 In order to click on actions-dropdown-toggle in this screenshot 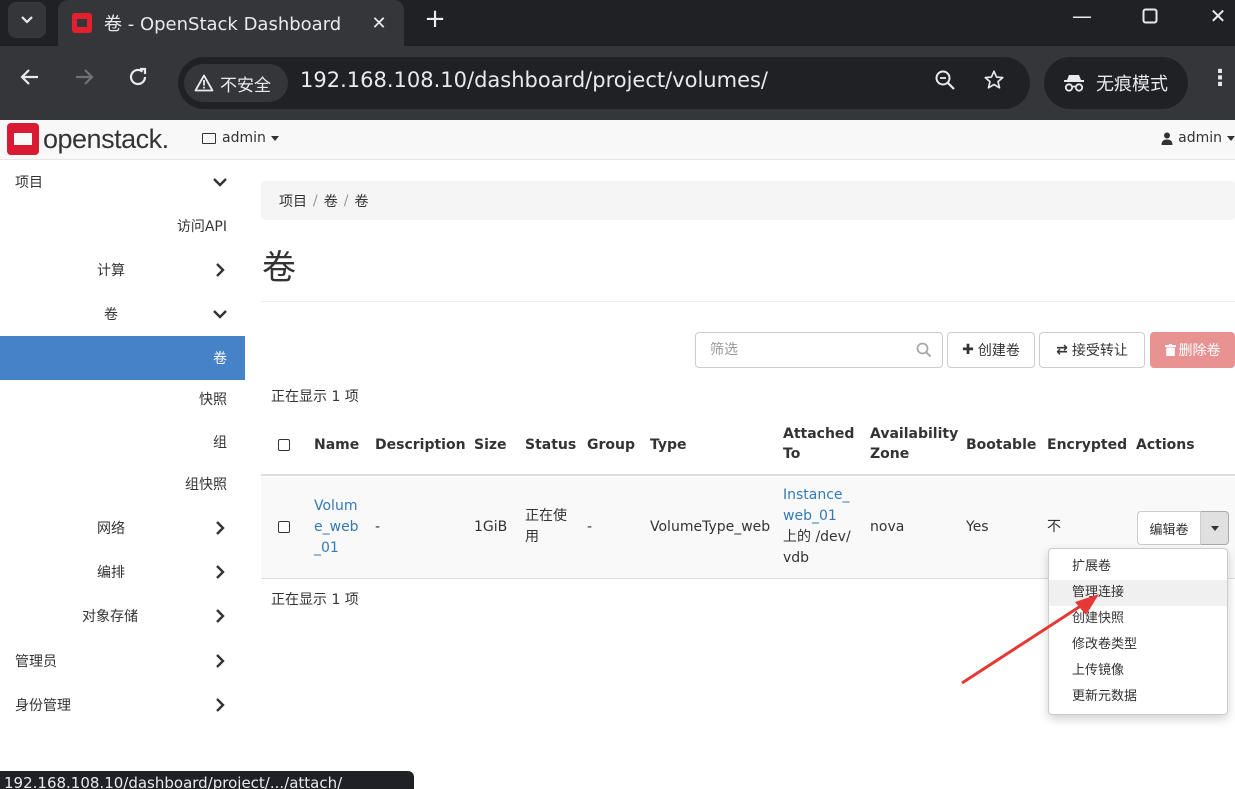, I will do `click(1215, 528)`.